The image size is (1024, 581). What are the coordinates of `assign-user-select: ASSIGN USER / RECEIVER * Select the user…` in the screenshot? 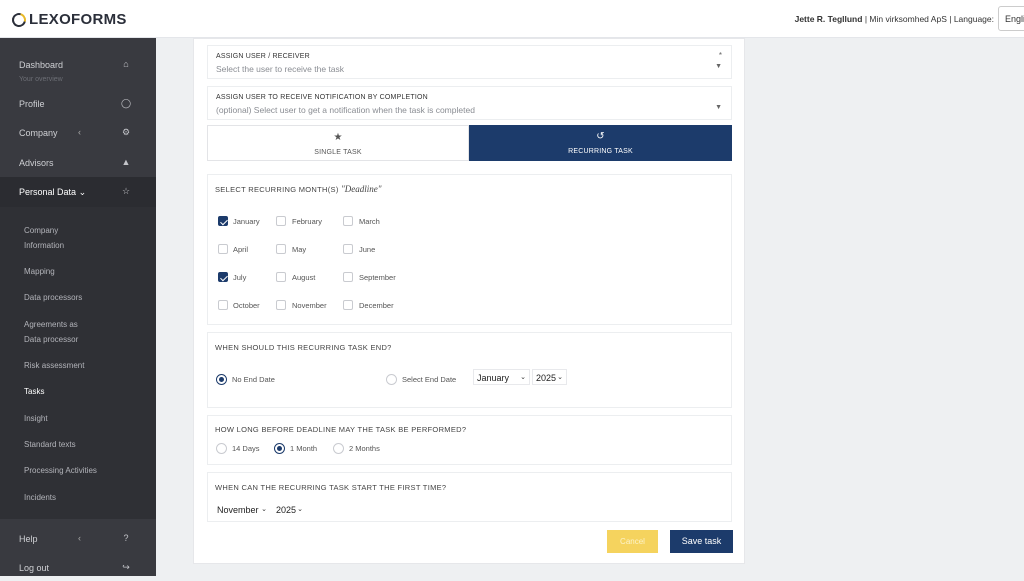 It's located at (469, 62).